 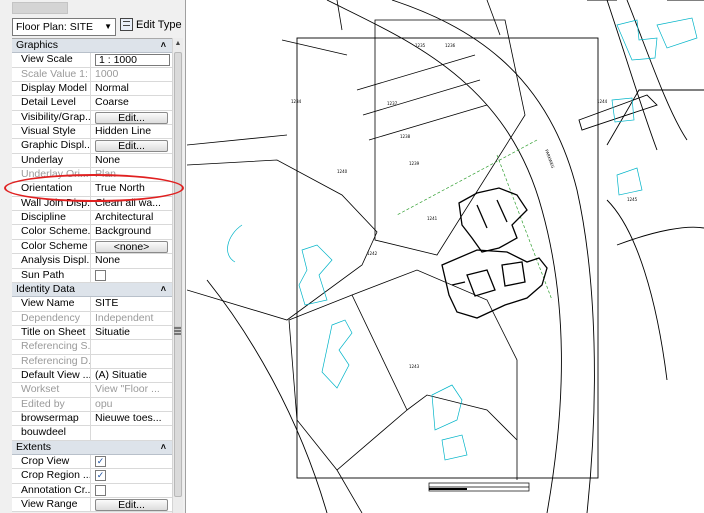 What do you see at coordinates (51, 461) in the screenshot?
I see `property-label: Crop View` at bounding box center [51, 461].